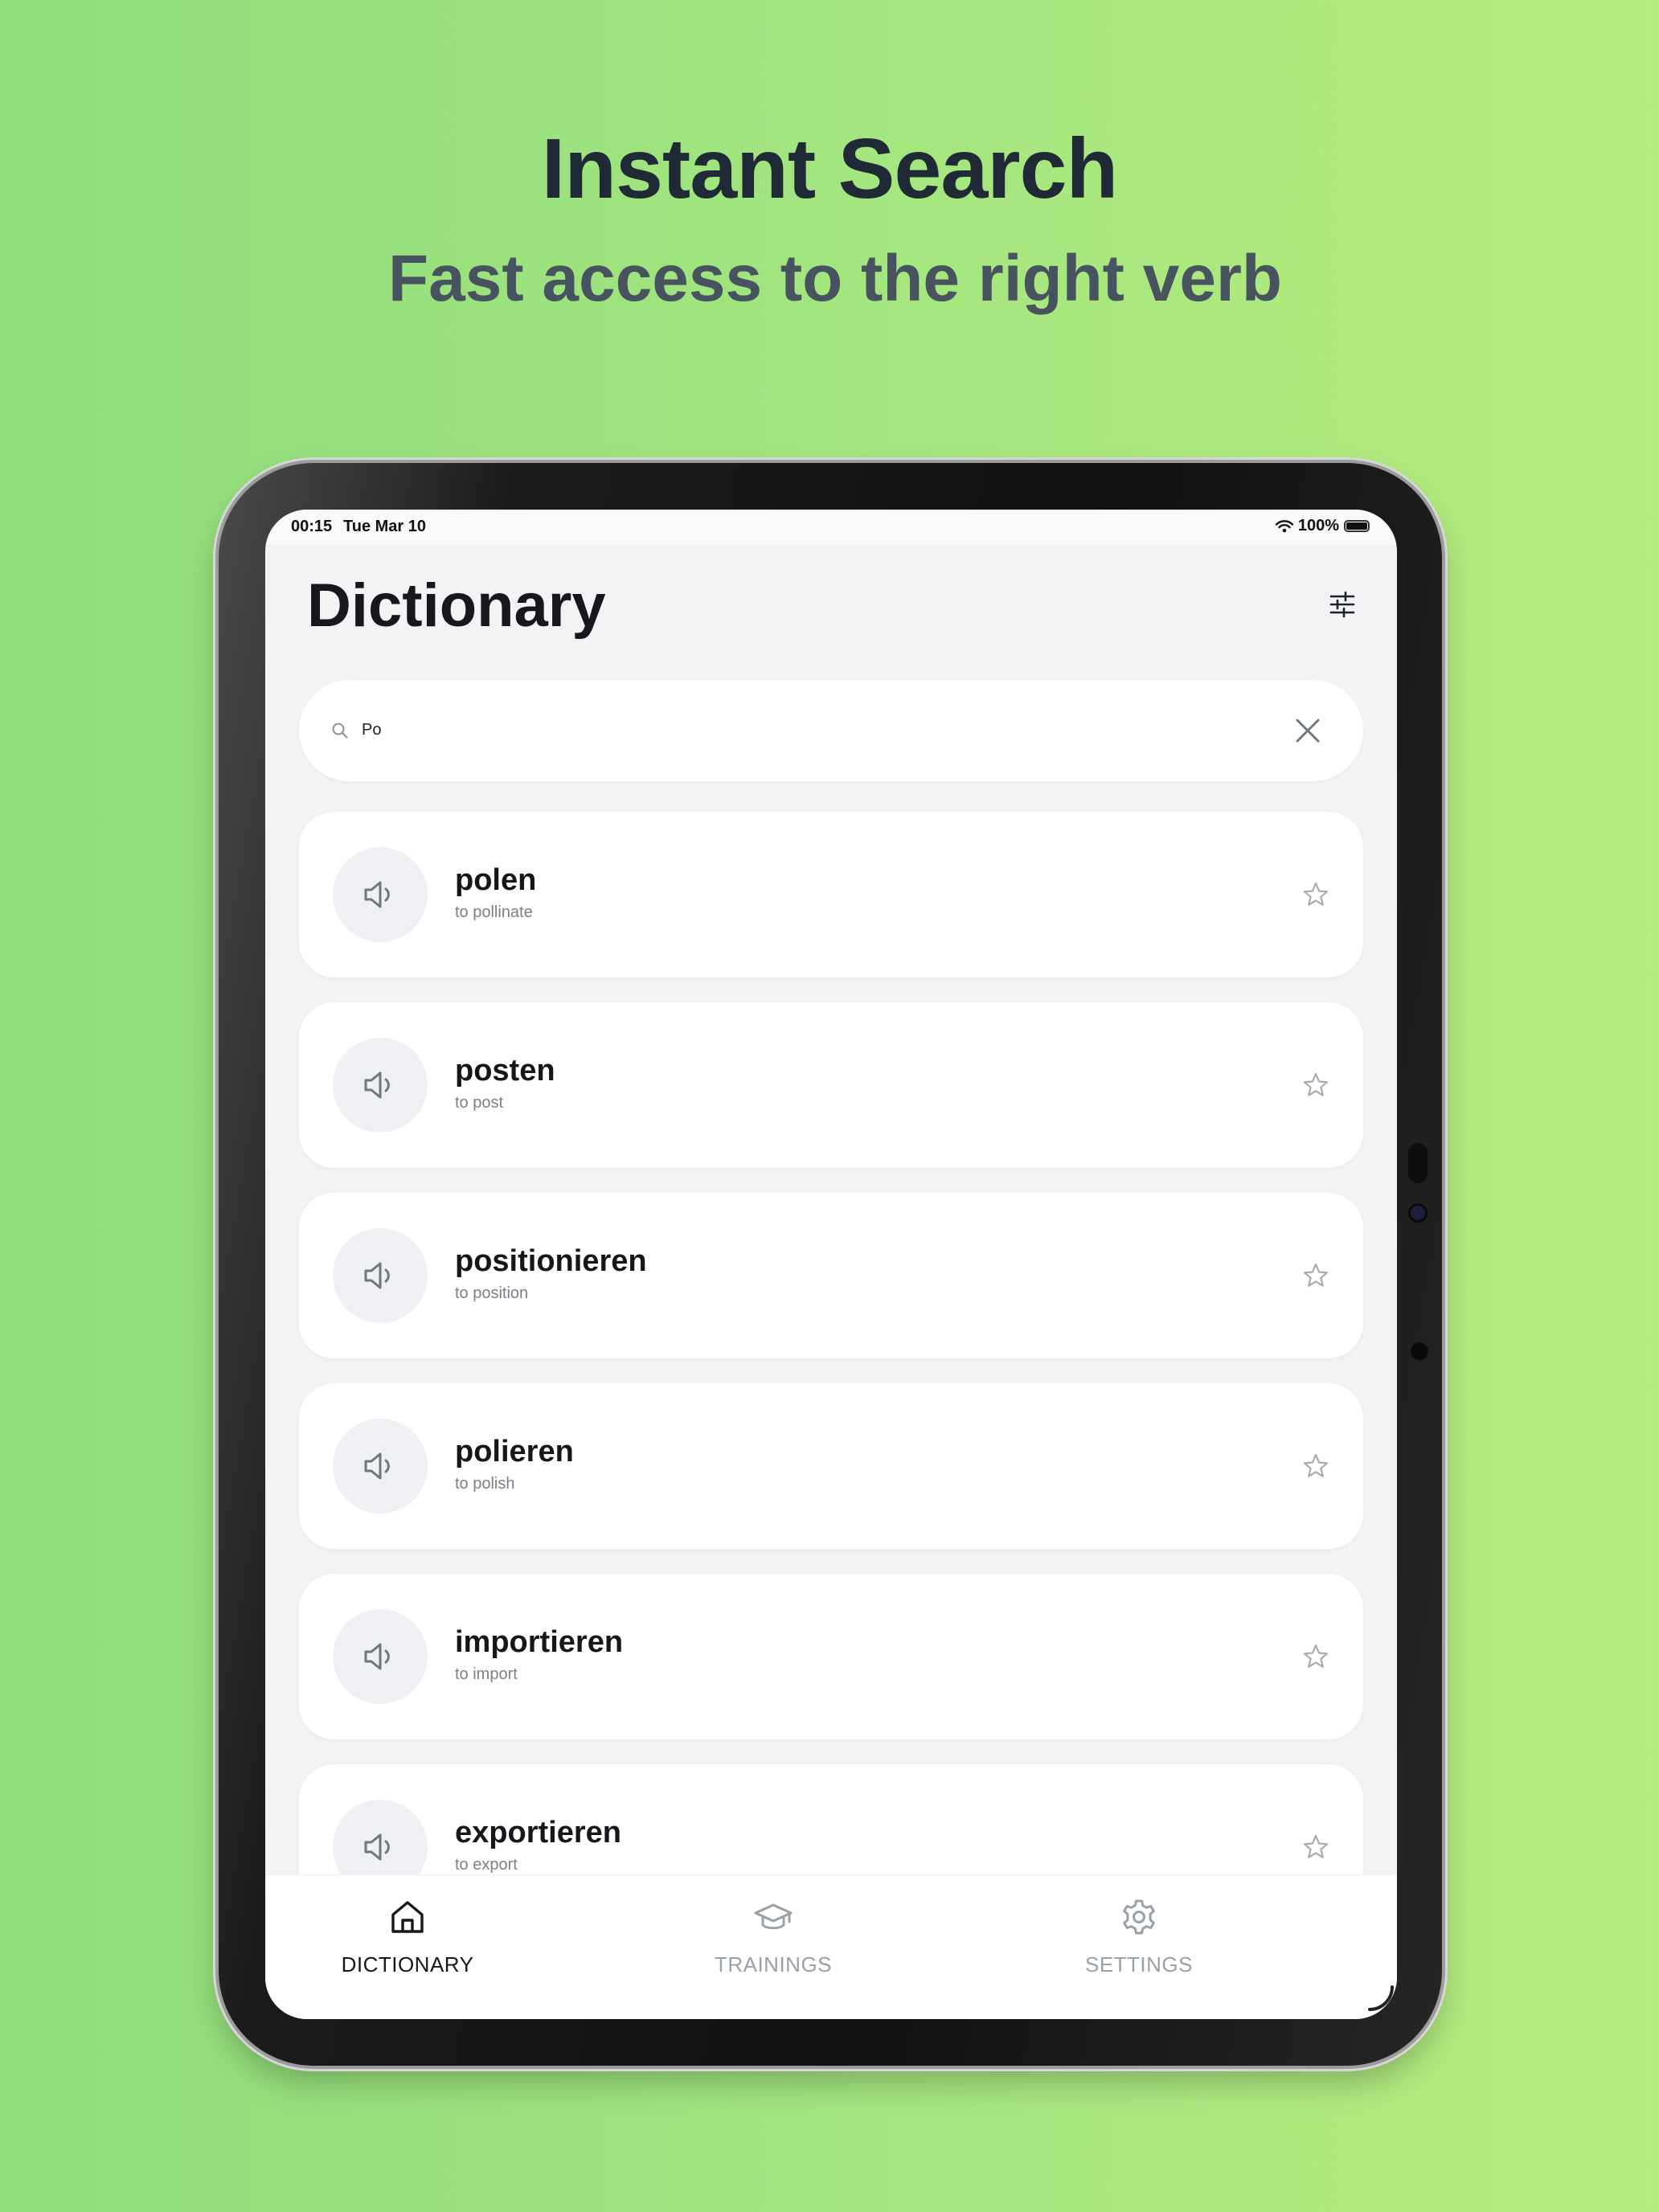  What do you see at coordinates (831, 1275) in the screenshot?
I see `list-item: positionieren to position` at bounding box center [831, 1275].